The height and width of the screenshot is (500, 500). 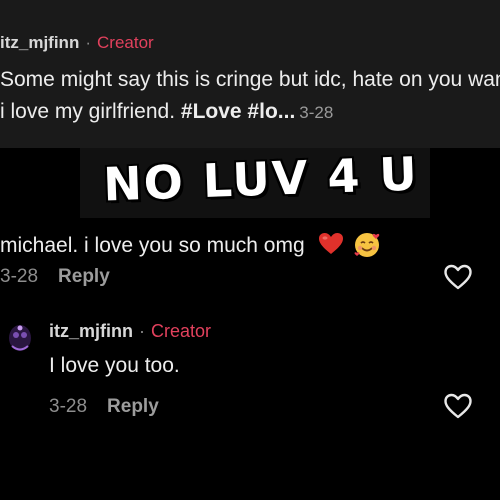 What do you see at coordinates (104, 407) in the screenshot?
I see `reply-meta: 3-28 Reply` at bounding box center [104, 407].